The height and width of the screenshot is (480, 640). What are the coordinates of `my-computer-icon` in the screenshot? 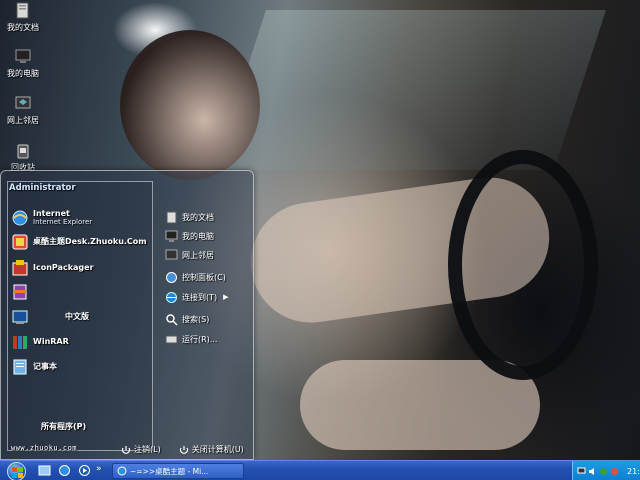 It's located at (171, 236).